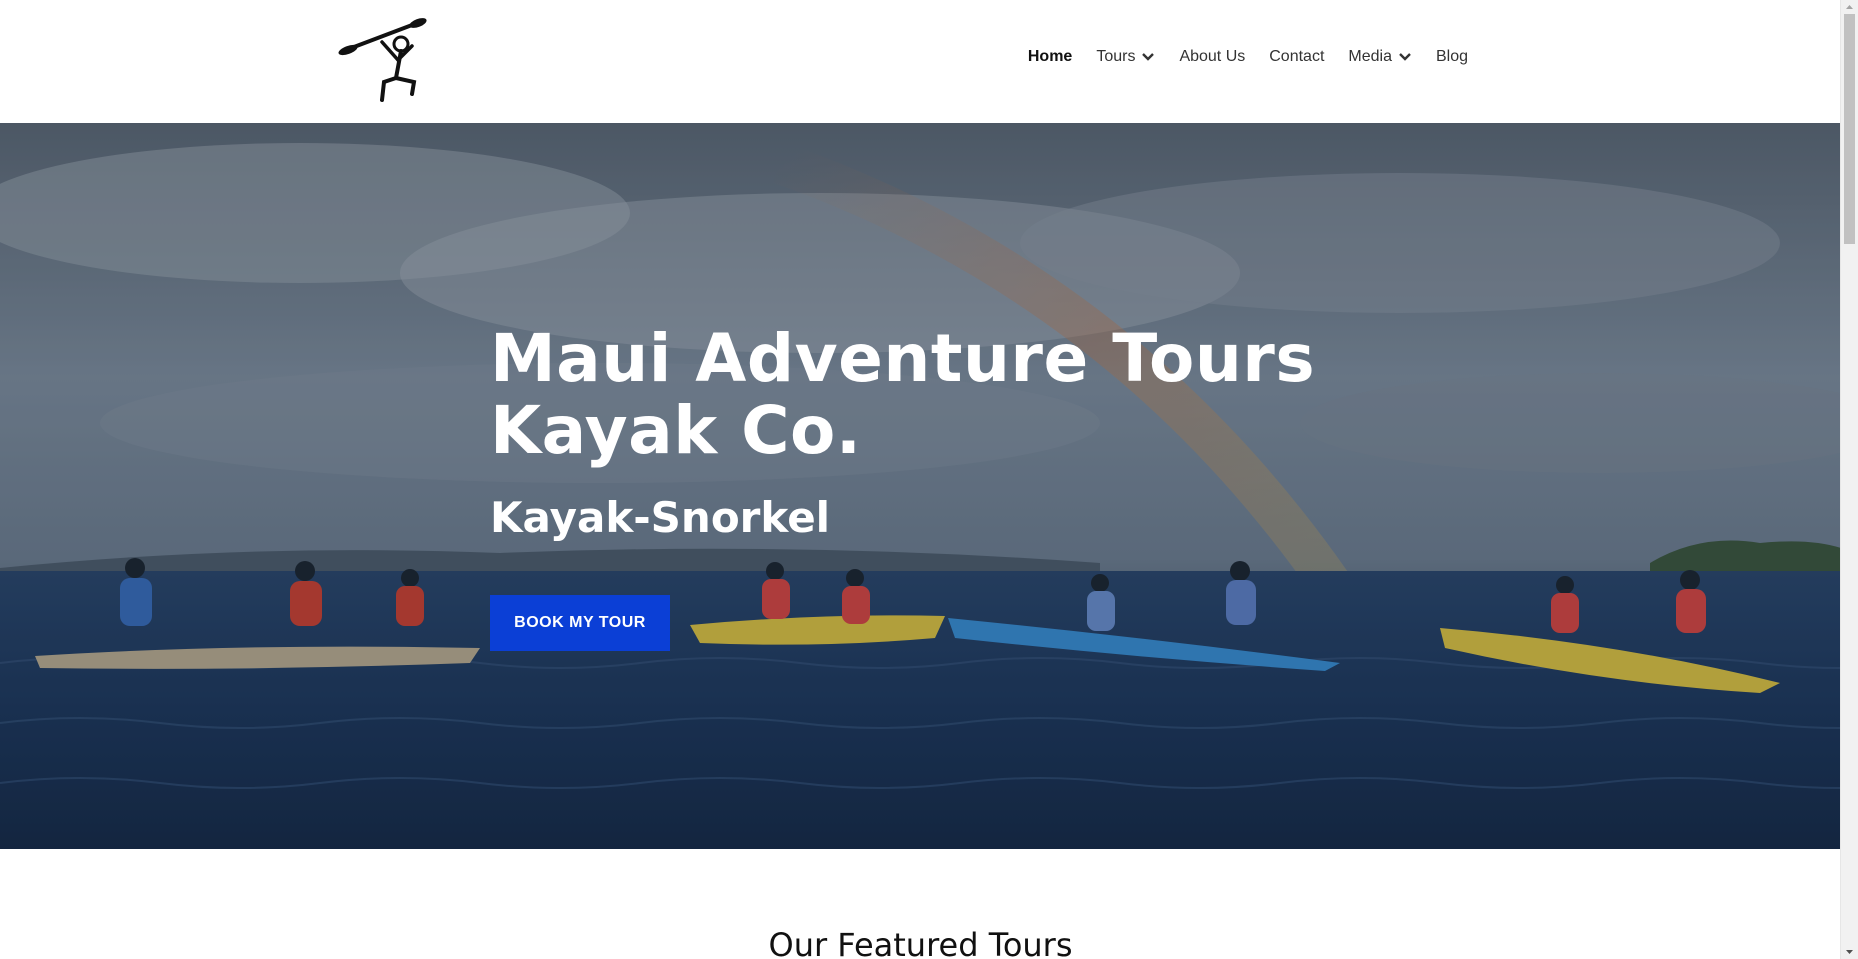 Image resolution: width=1858 pixels, height=959 pixels. What do you see at coordinates (1849, 7) in the screenshot?
I see `scroll-up-arrow-icon` at bounding box center [1849, 7].